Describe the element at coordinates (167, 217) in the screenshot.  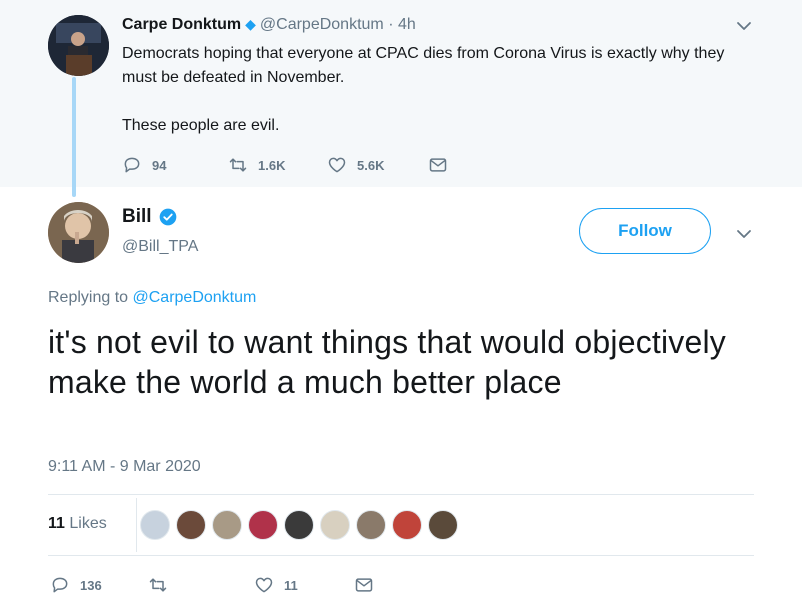
I see `verified-badge-icon` at that location.